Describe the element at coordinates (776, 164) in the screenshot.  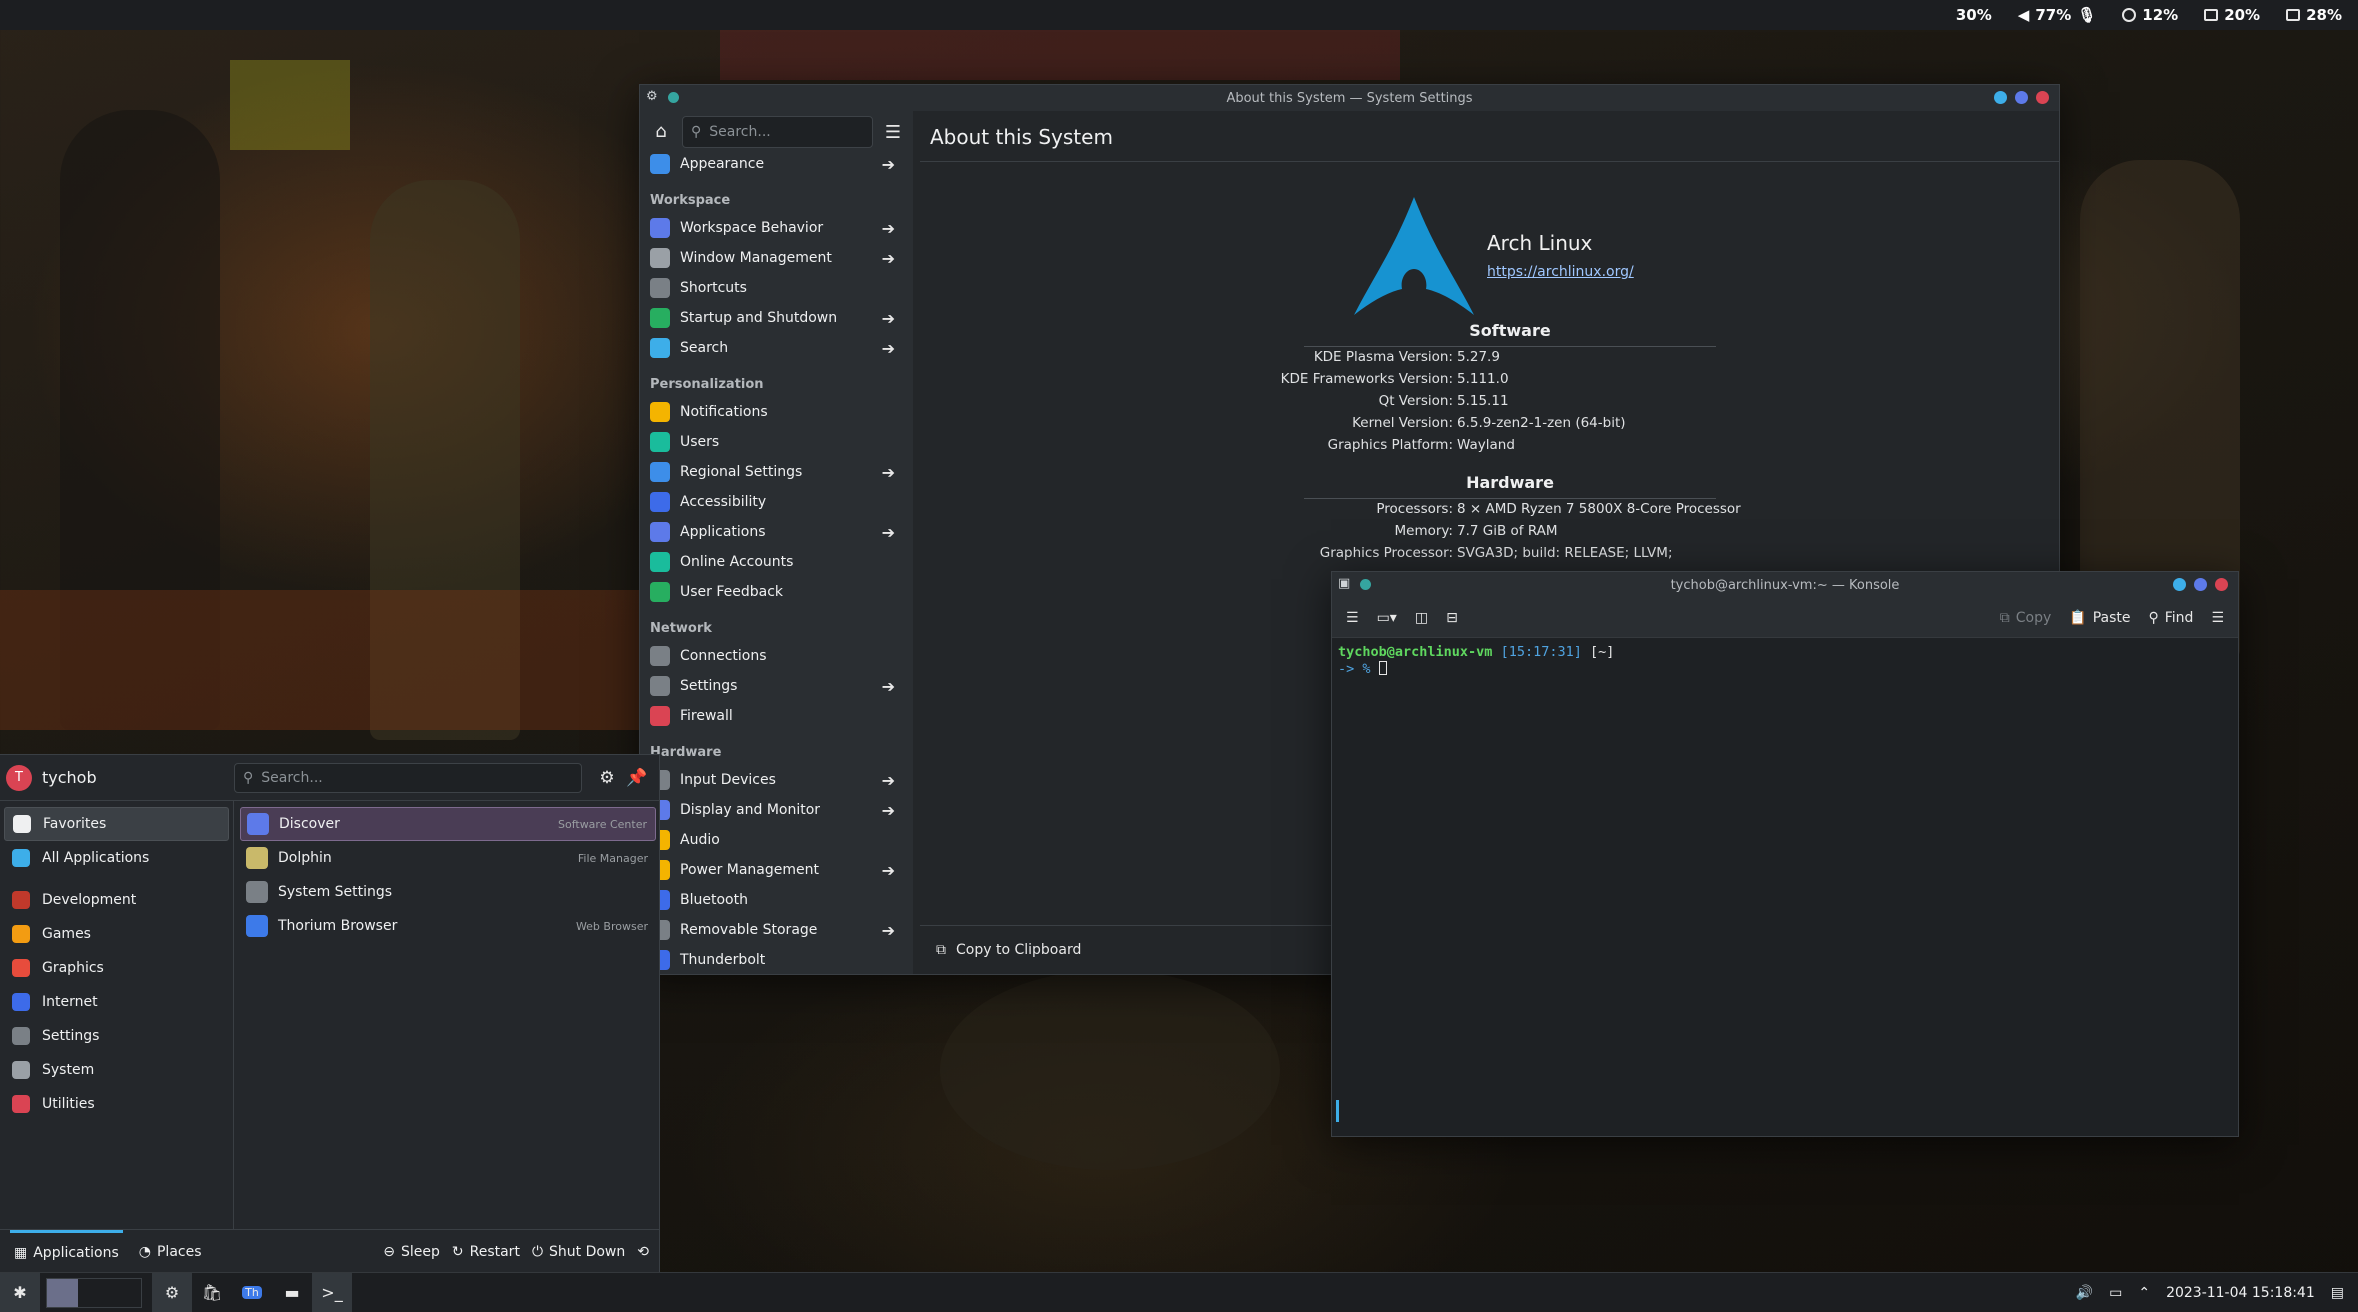
I see `sidebar-item-appearance: Appearance ➔` at that location.